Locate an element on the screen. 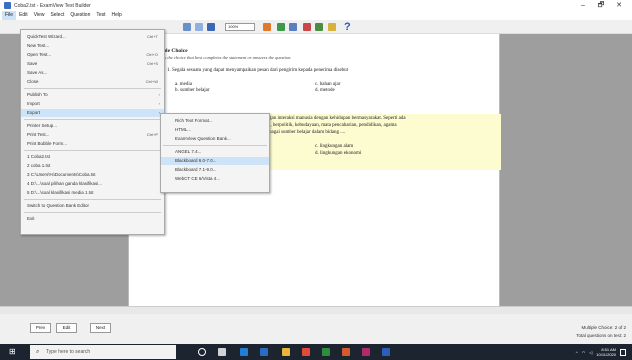  menu-item-print-test: Print Test... Ctrl+P is located at coordinates (92, 135).